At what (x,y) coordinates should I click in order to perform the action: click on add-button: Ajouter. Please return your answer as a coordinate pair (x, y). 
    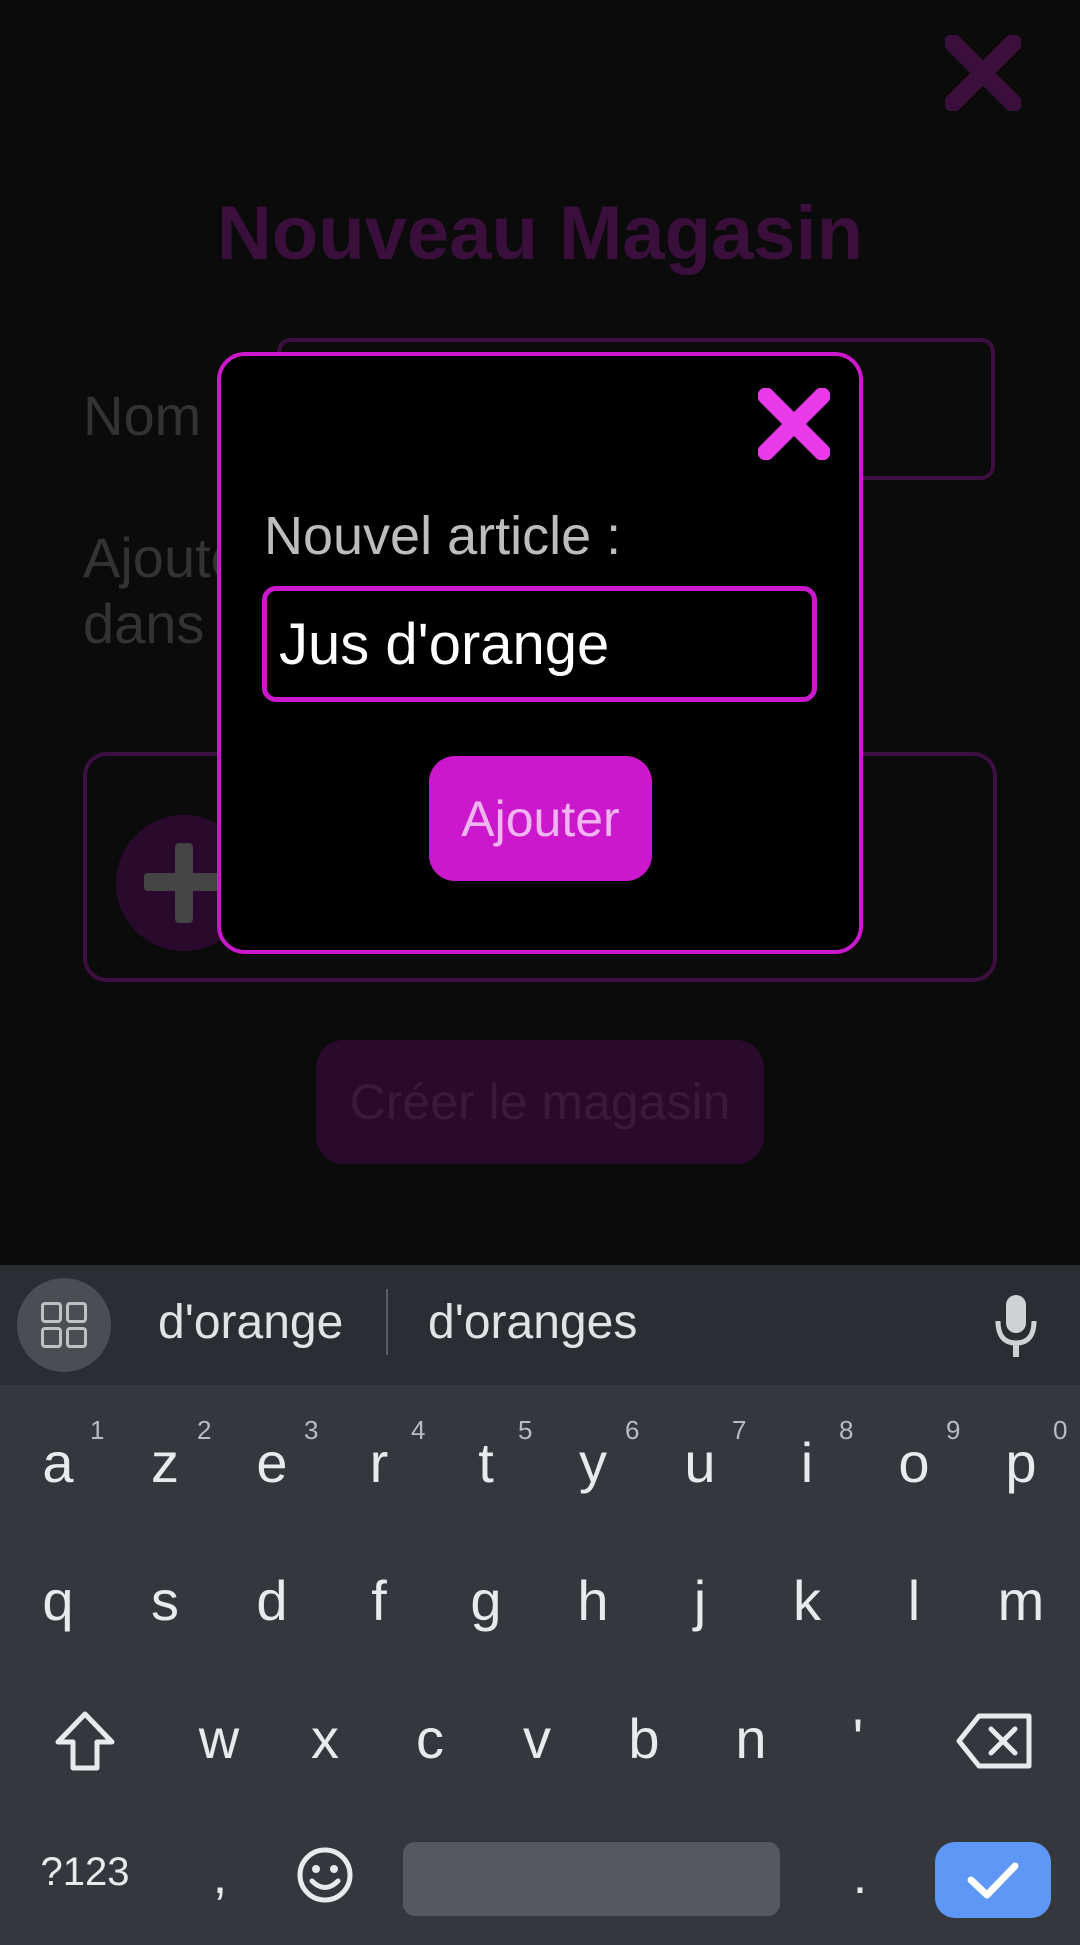
    Looking at the image, I should click on (540, 818).